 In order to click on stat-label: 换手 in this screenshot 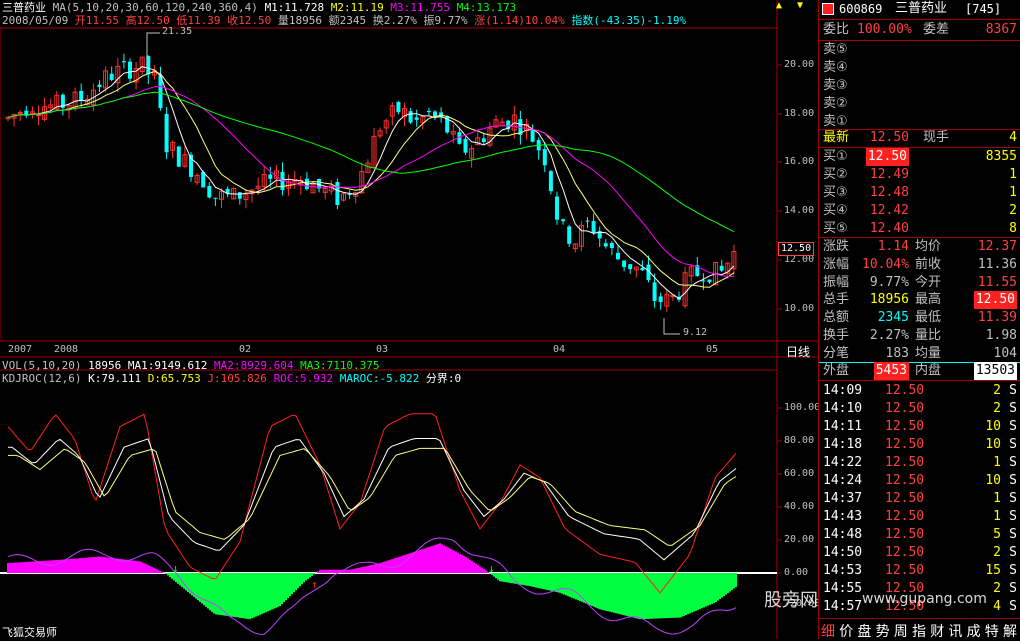, I will do `click(836, 335)`.